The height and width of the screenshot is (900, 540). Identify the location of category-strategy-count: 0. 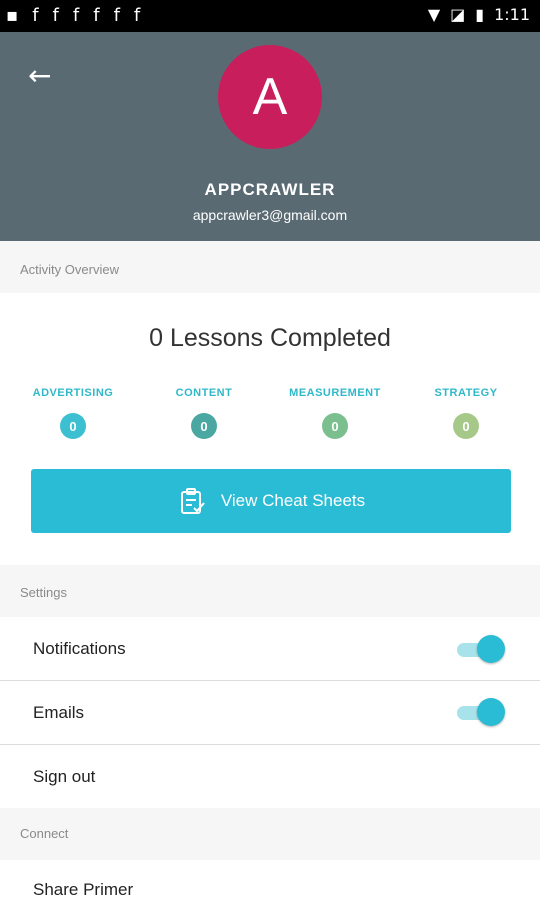
(466, 426).